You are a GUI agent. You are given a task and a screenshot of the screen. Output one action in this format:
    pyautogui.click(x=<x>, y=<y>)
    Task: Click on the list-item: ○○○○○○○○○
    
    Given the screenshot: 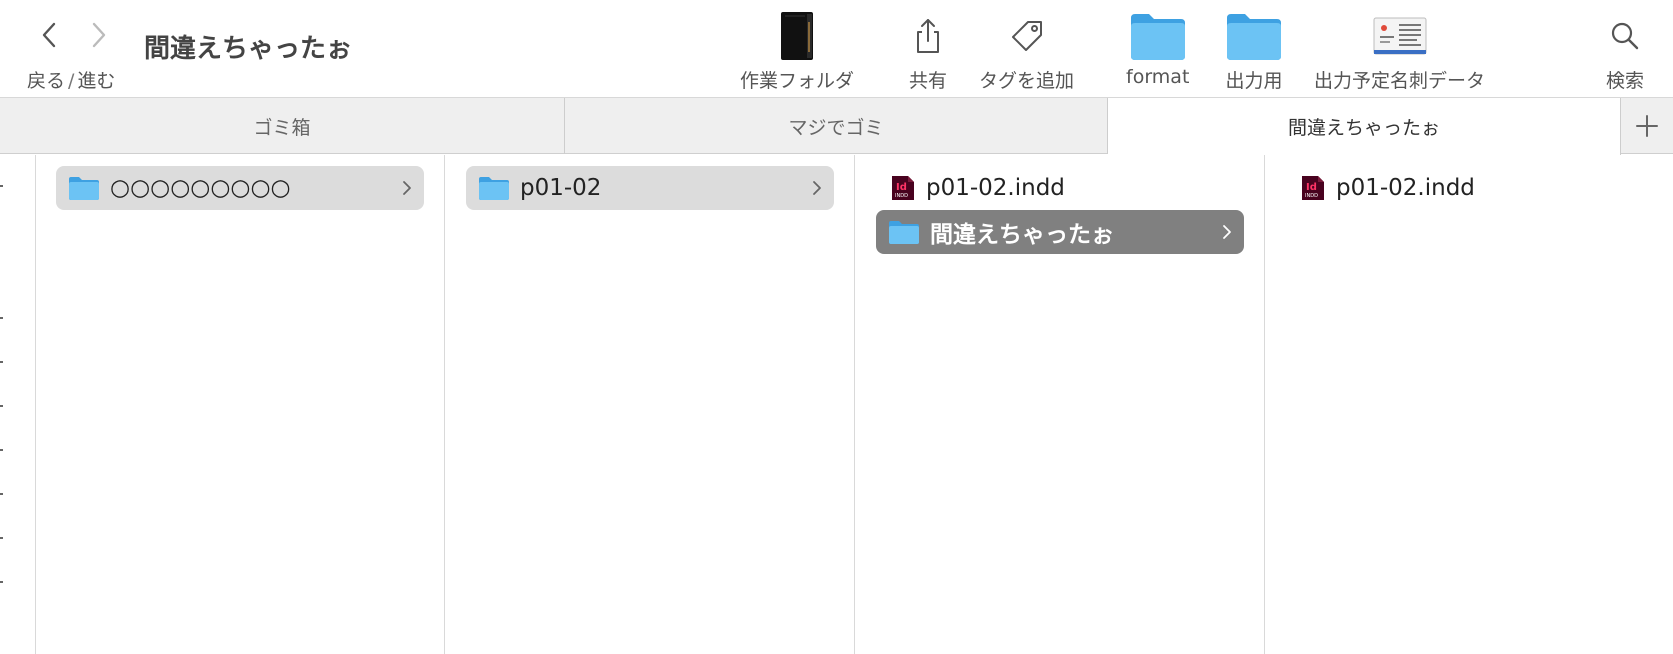 What is the action you would take?
    pyautogui.click(x=240, y=188)
    